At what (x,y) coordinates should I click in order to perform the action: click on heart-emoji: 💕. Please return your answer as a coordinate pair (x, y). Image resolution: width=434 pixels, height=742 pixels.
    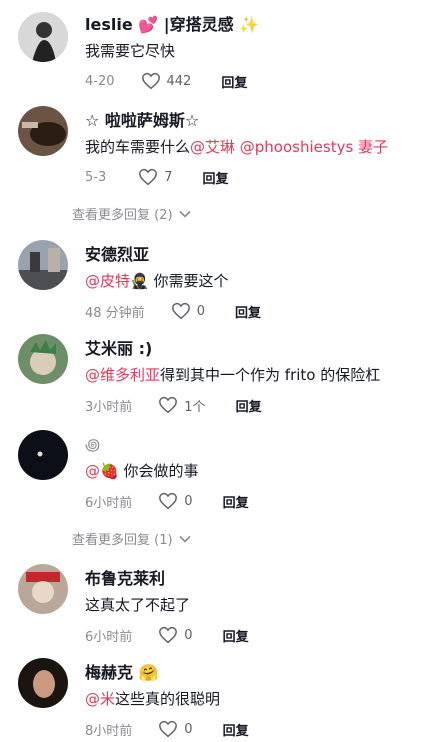
    Looking at the image, I should click on (148, 24).